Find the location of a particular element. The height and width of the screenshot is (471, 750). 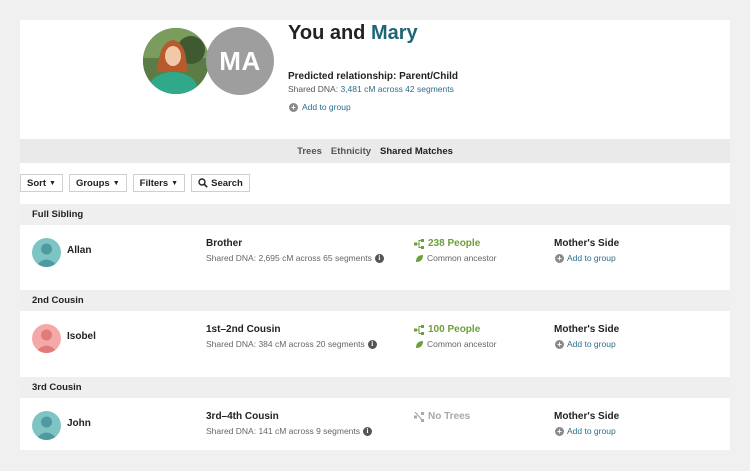

toolbar: Sort ▼ Groups ▼ Filters ▼ Search is located at coordinates (135, 183).